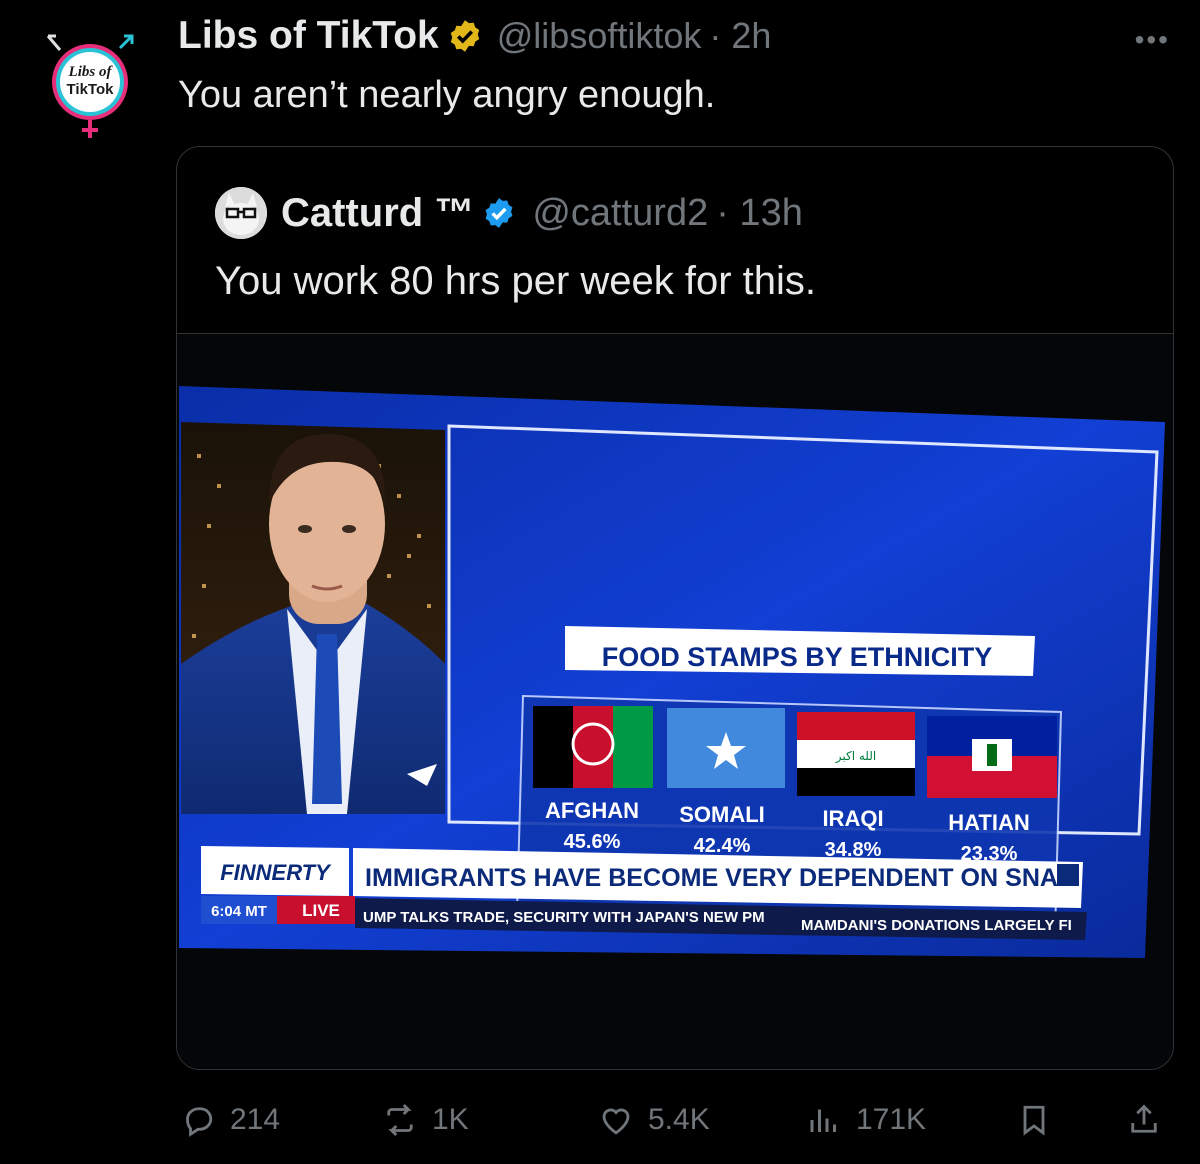 This screenshot has height=1164, width=1200. What do you see at coordinates (620, 213) in the screenshot?
I see `quote-author-handle: @catturd2` at bounding box center [620, 213].